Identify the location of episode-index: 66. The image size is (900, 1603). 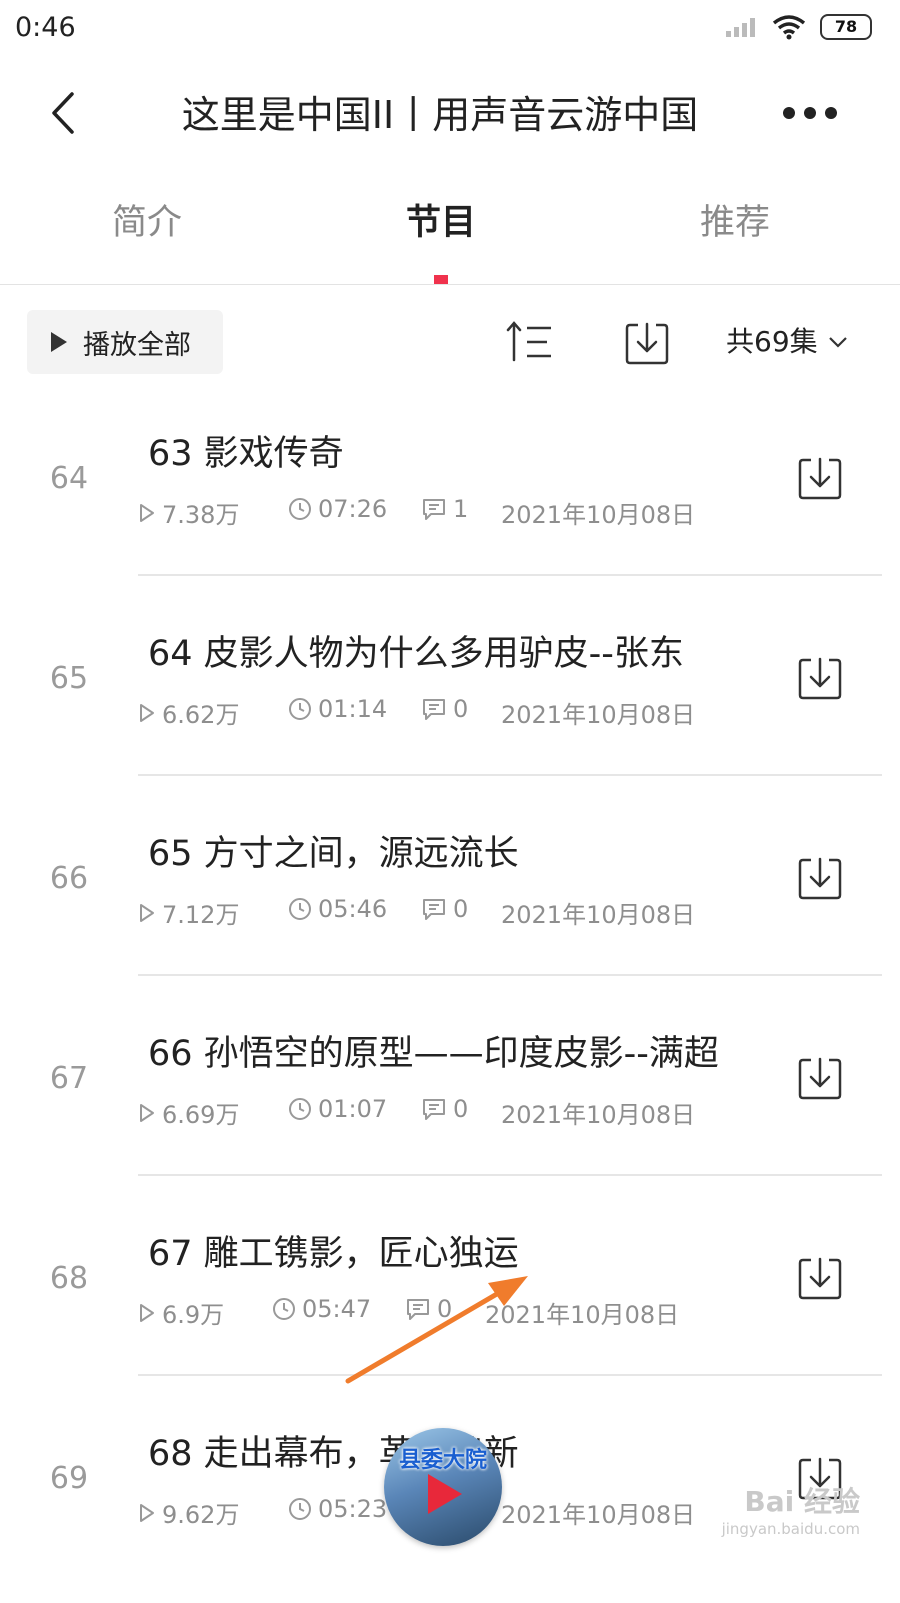
(69, 878).